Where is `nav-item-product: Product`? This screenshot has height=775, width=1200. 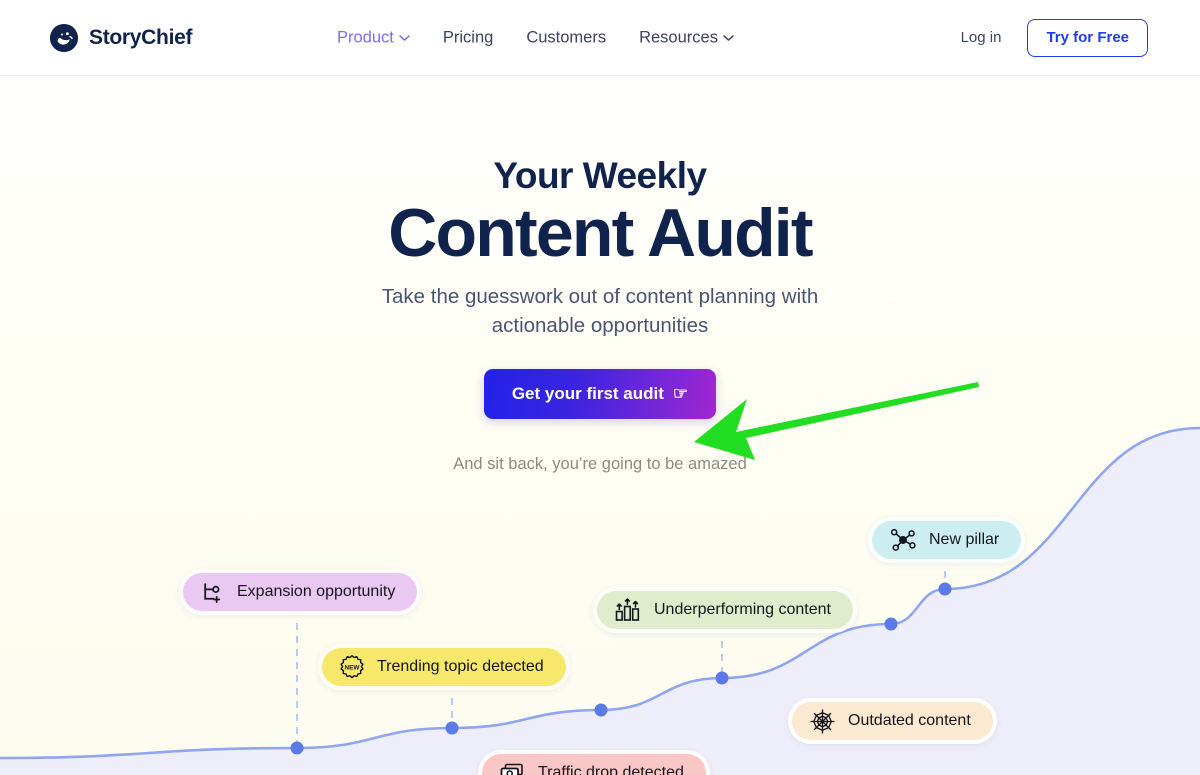
nav-item-product: Product is located at coordinates (373, 37).